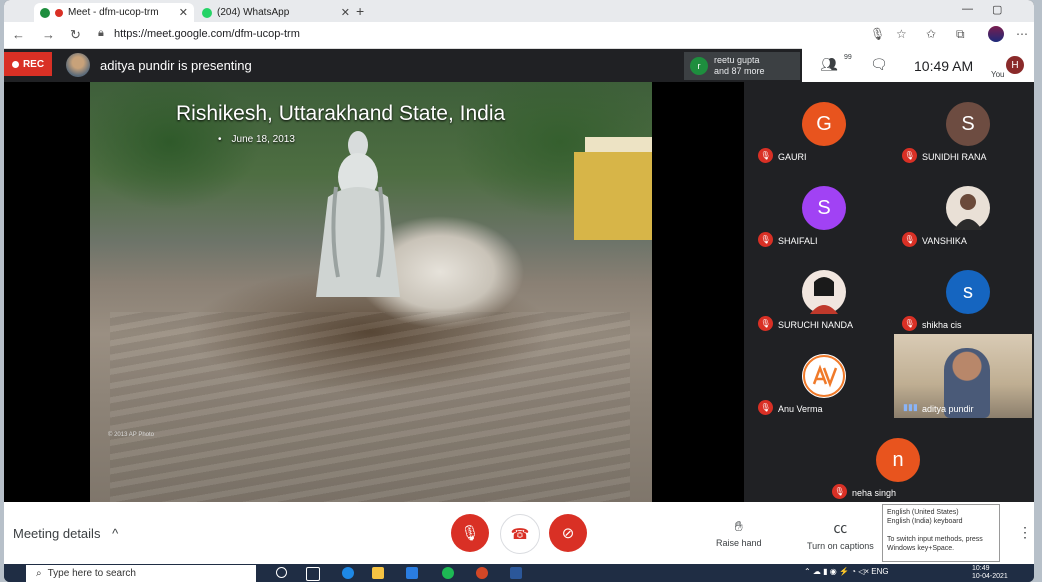 The height and width of the screenshot is (582, 1042). What do you see at coordinates (360, 11) in the screenshot?
I see `new-tab-icon: +` at bounding box center [360, 11].